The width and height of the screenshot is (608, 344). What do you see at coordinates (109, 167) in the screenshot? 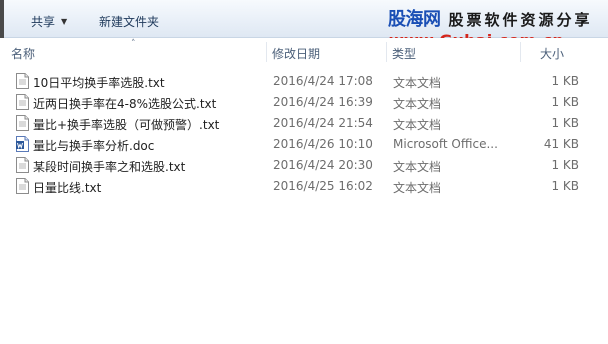
I see `file-name: 某段时间换手率之和选股.txt` at bounding box center [109, 167].